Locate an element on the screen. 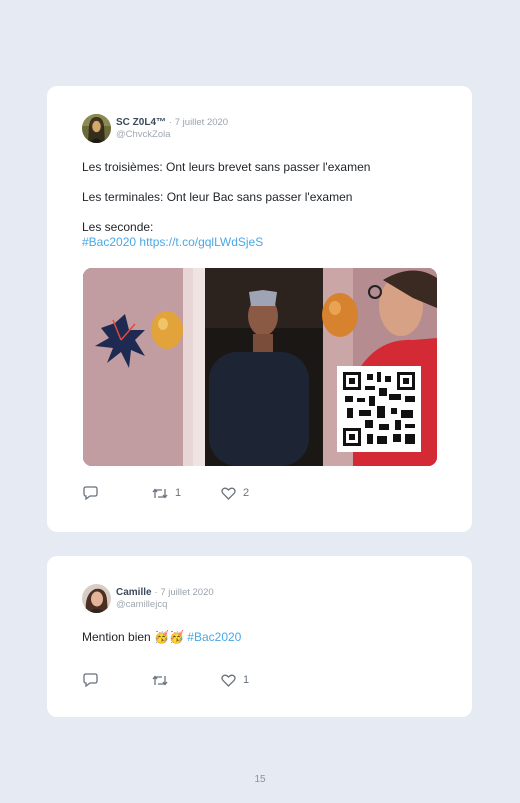 This screenshot has height=803, width=520. tweet-header: Camille · 7 juillet 2020 @camillejcq is located at coordinates (148, 598).